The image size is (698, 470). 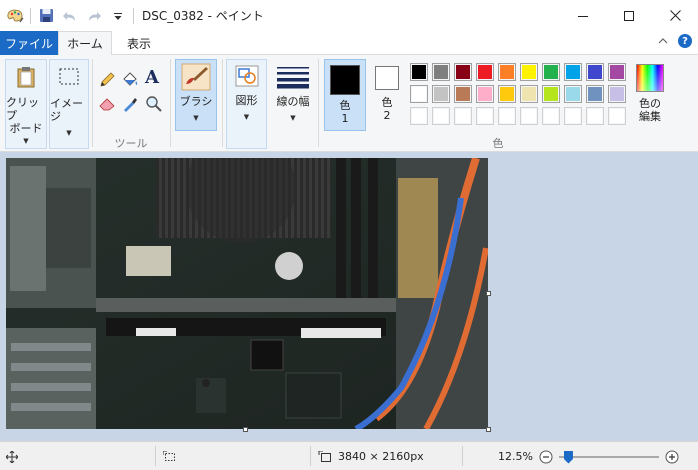 What do you see at coordinates (293, 78) in the screenshot?
I see `line-width-icon` at bounding box center [293, 78].